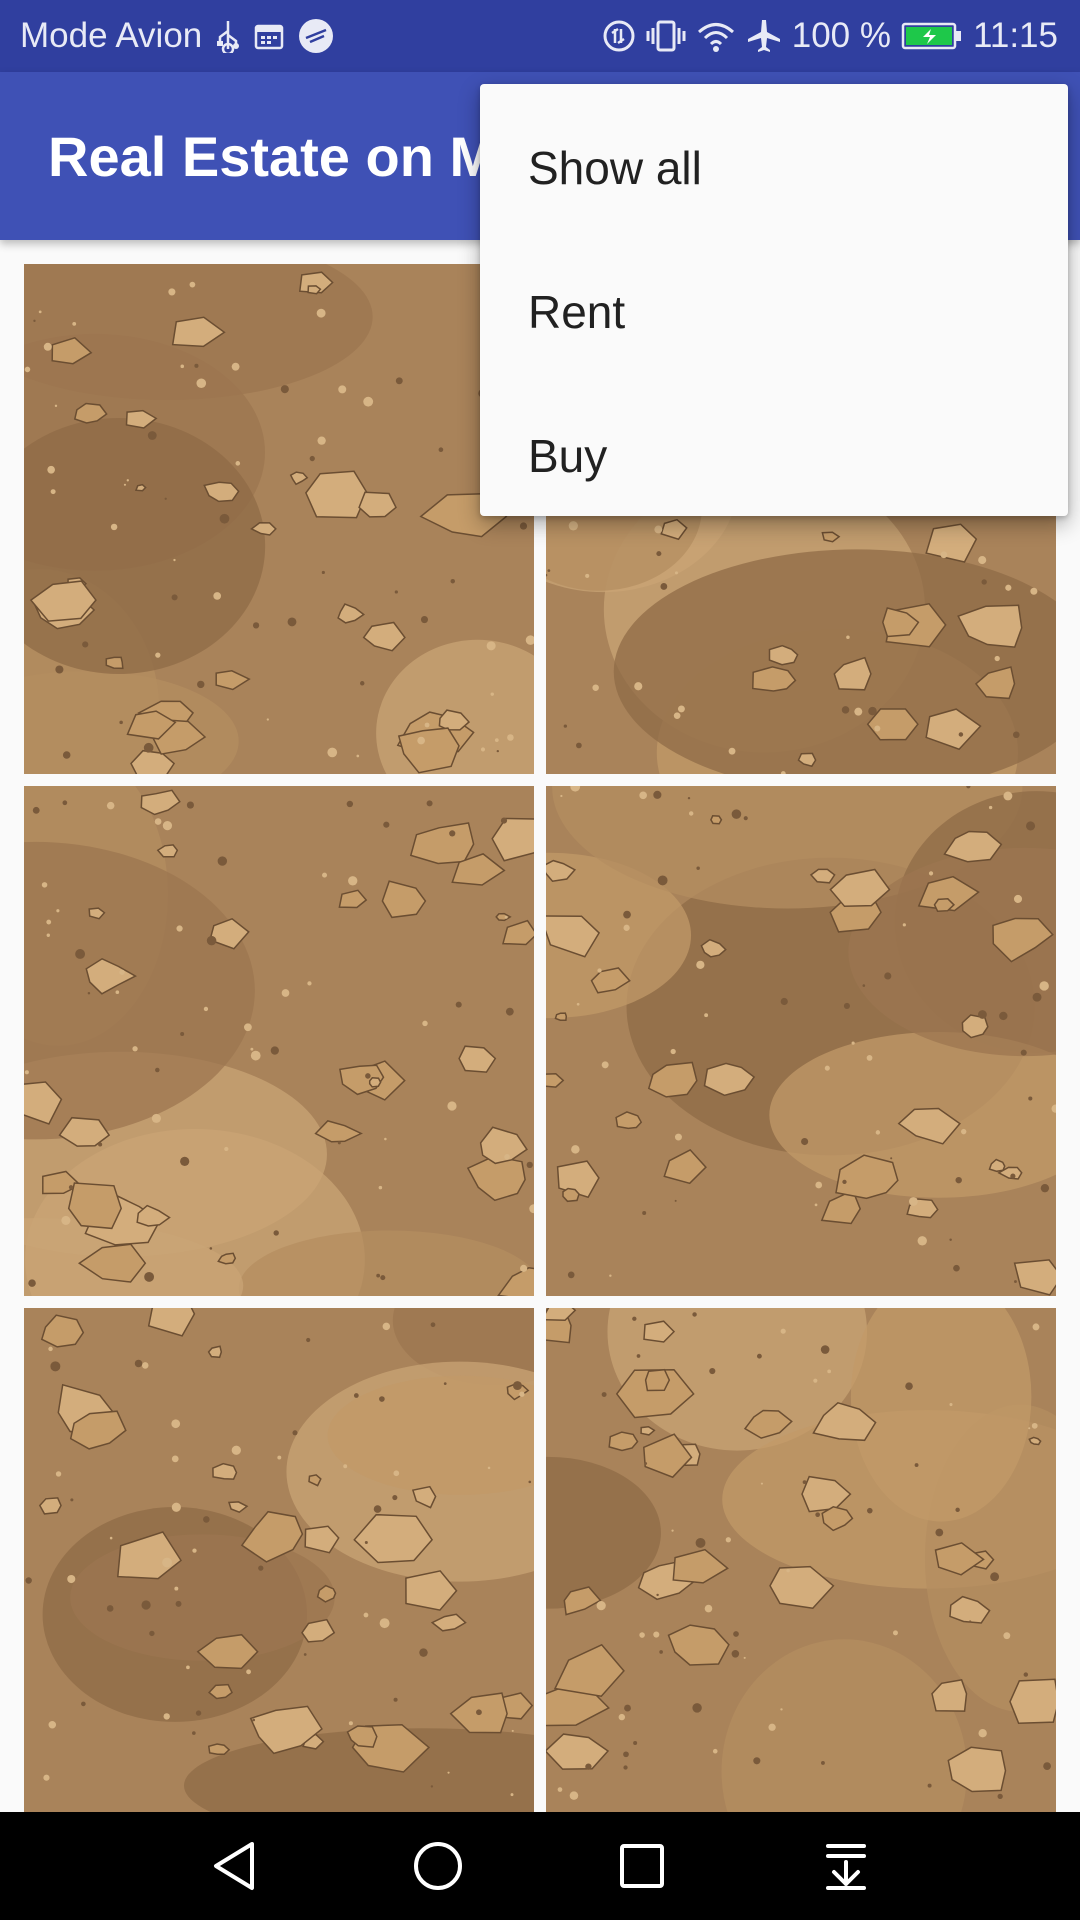  What do you see at coordinates (841, 35) in the screenshot?
I see `battery-percent-text: 100 %` at bounding box center [841, 35].